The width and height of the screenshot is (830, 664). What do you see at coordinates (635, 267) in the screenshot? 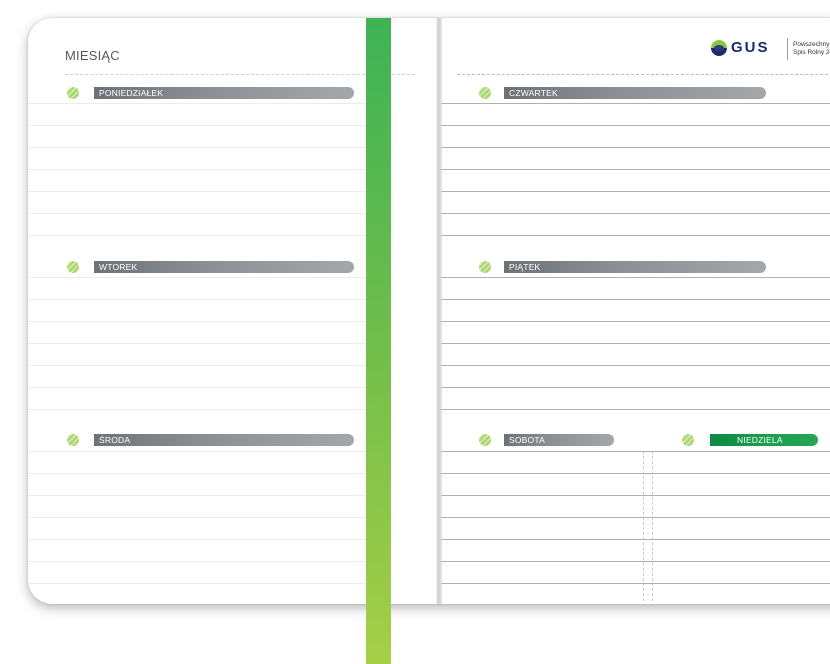
I see `day-header-friday: PIĄTEK` at bounding box center [635, 267].